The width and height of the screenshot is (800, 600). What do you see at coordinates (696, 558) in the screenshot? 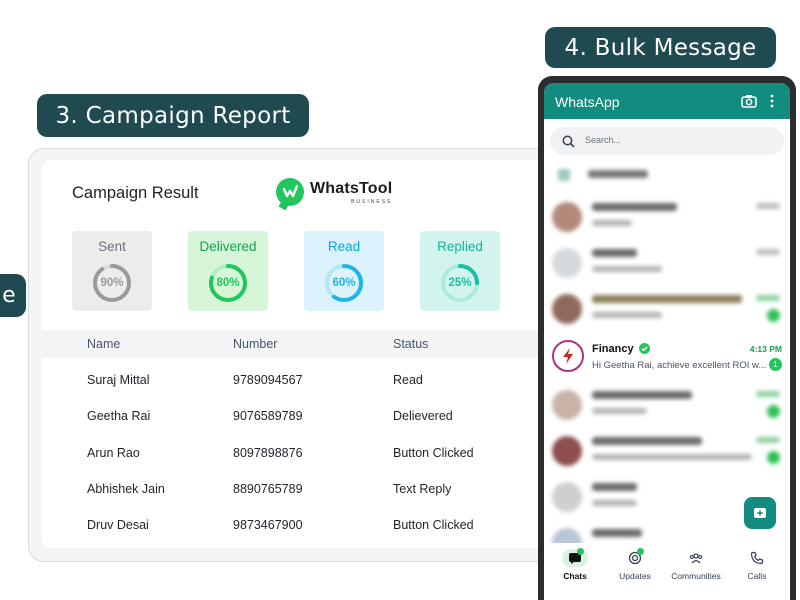
I see `communities-icon` at bounding box center [696, 558].